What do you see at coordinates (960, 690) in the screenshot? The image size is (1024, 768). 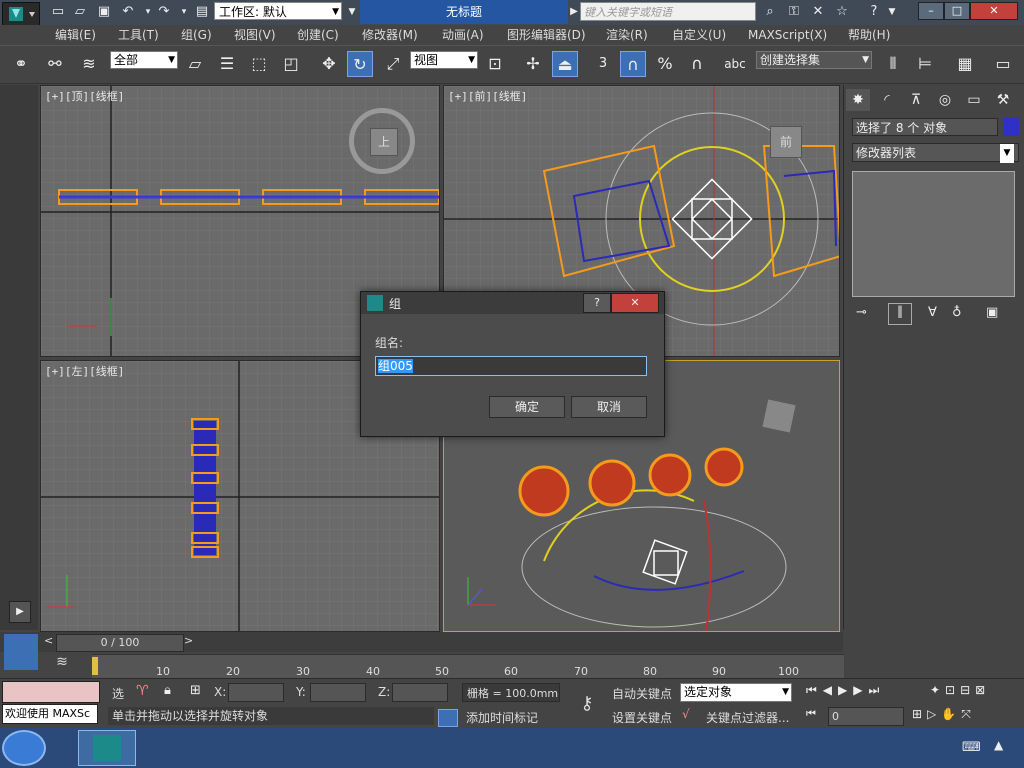 I see `viewport-zoom-controls: ✦⊡⊟⊠` at bounding box center [960, 690].